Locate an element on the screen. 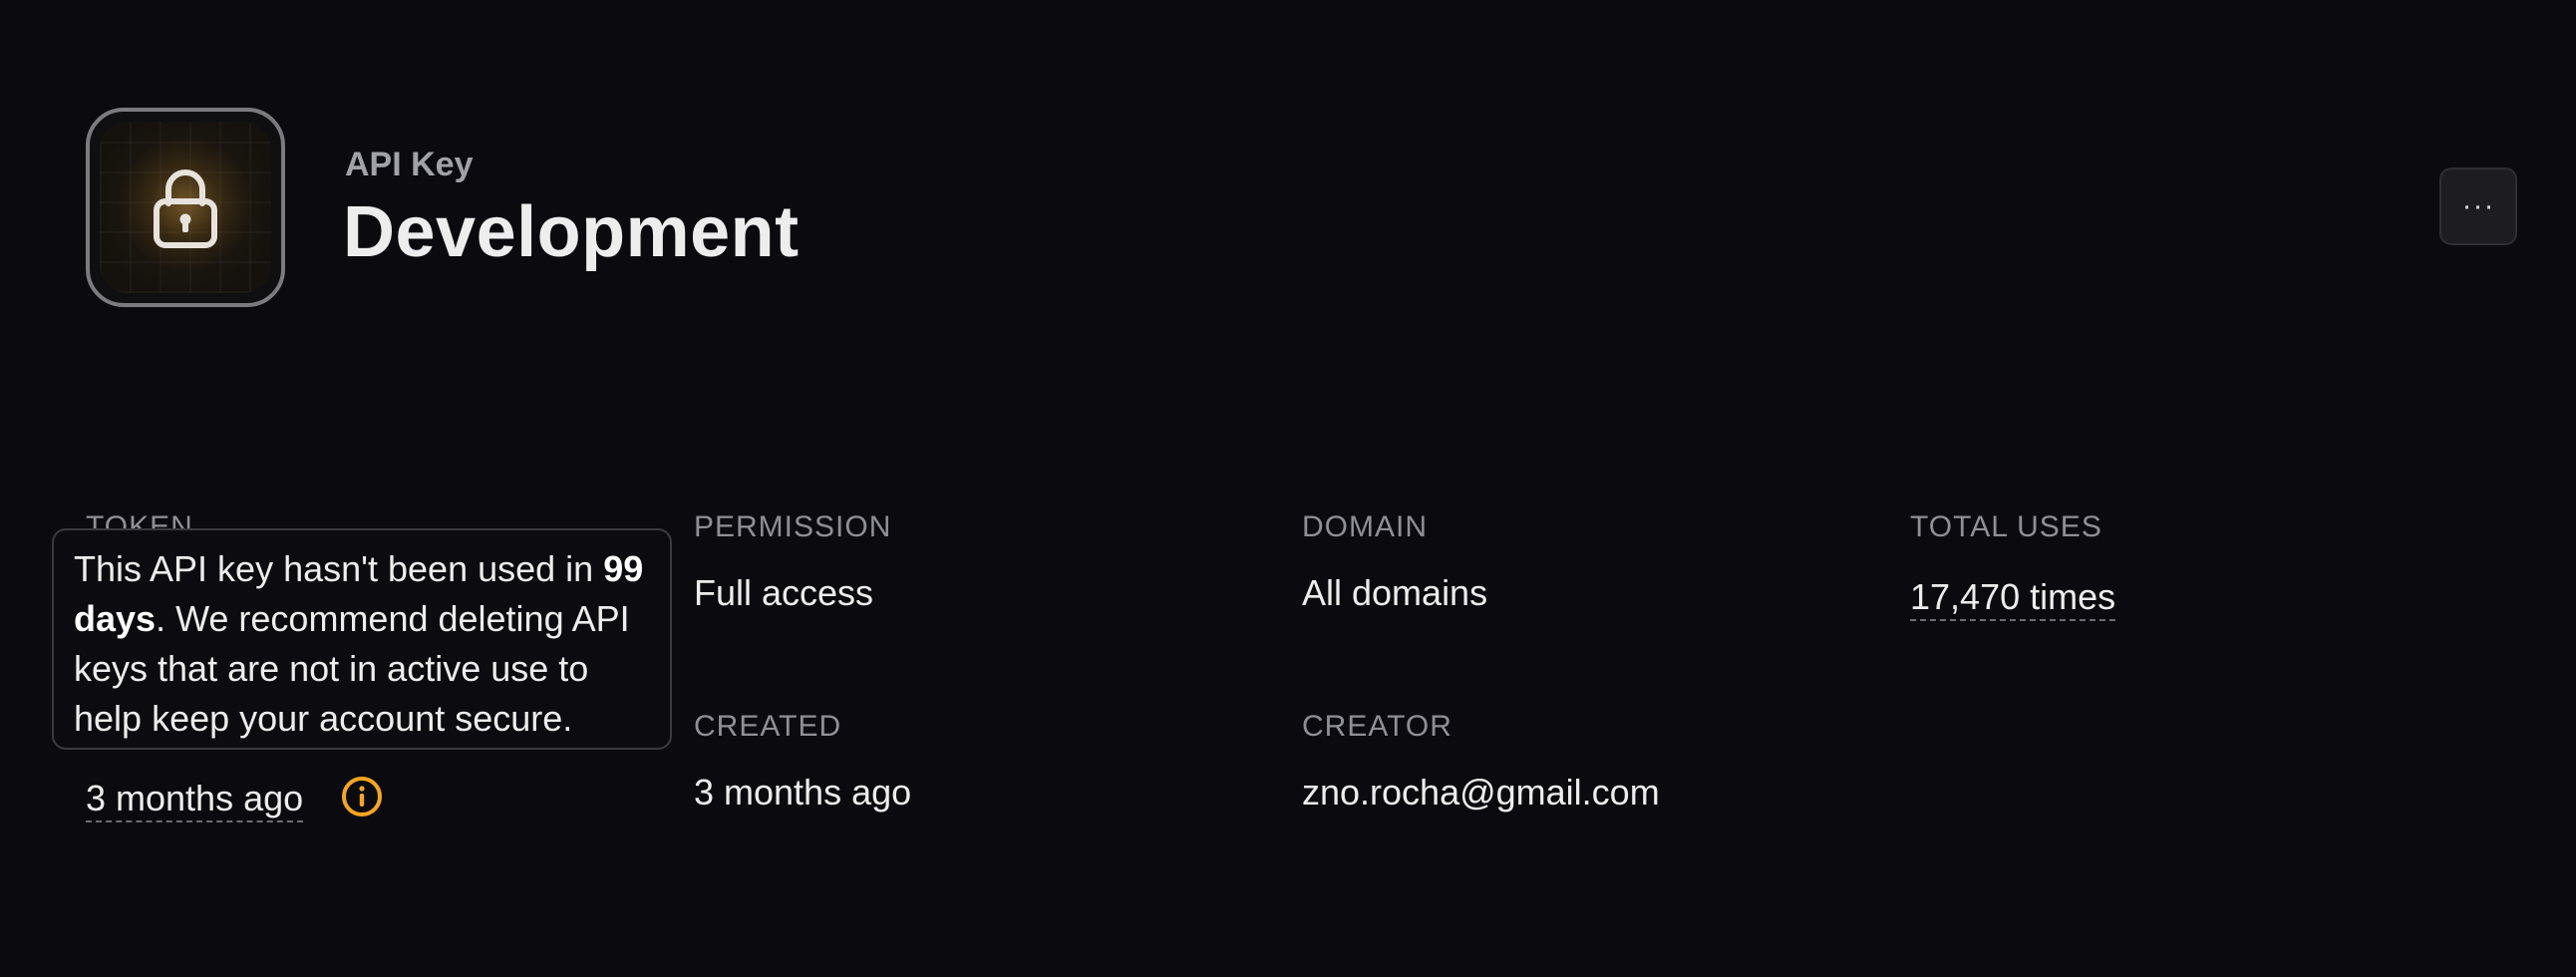 The width and height of the screenshot is (2576, 977). token-last-used-text: 3 months ago is located at coordinates (195, 800).